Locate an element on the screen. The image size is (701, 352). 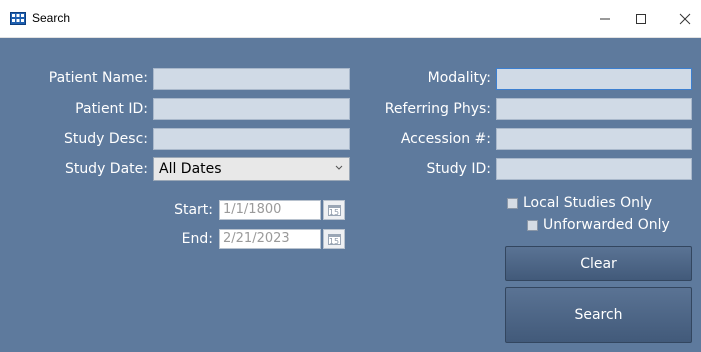
end-calendar-button: 15 is located at coordinates (334, 239).